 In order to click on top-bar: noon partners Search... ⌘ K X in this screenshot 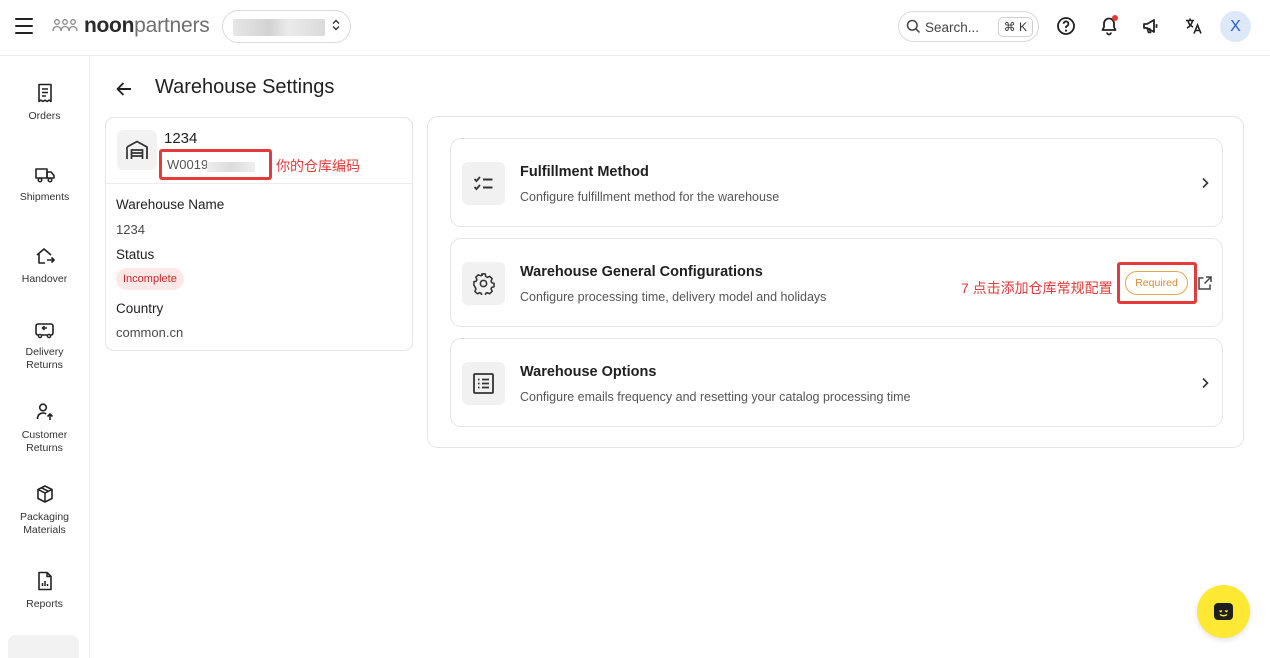, I will do `click(635, 28)`.